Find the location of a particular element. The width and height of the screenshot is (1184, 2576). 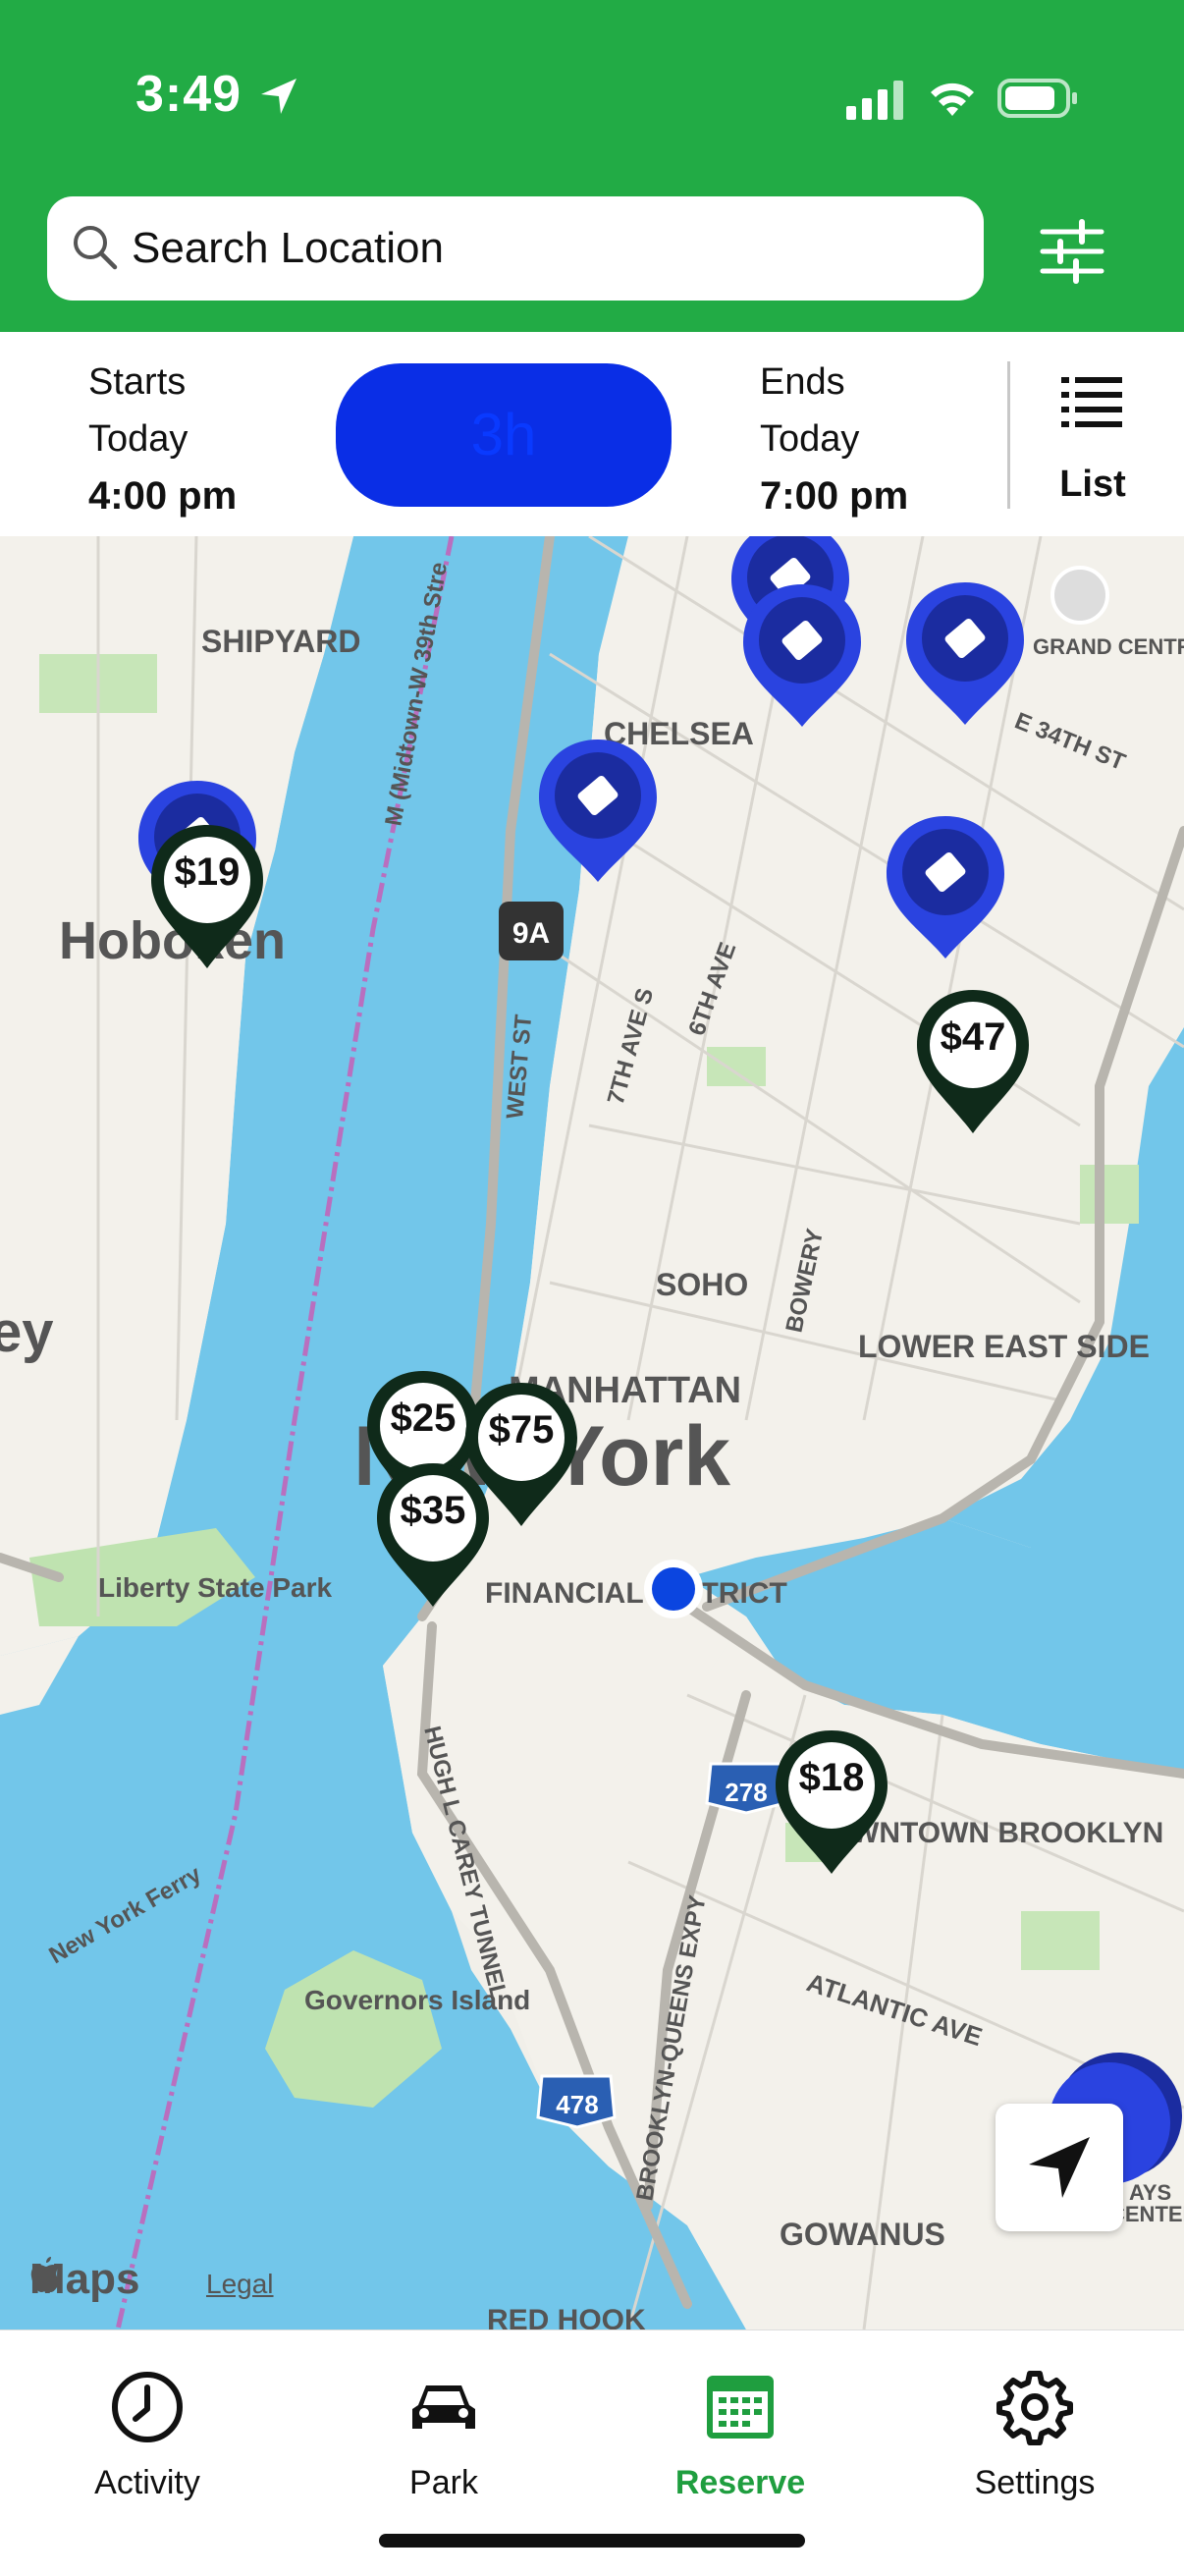

ends-label: Ends is located at coordinates (802, 382).